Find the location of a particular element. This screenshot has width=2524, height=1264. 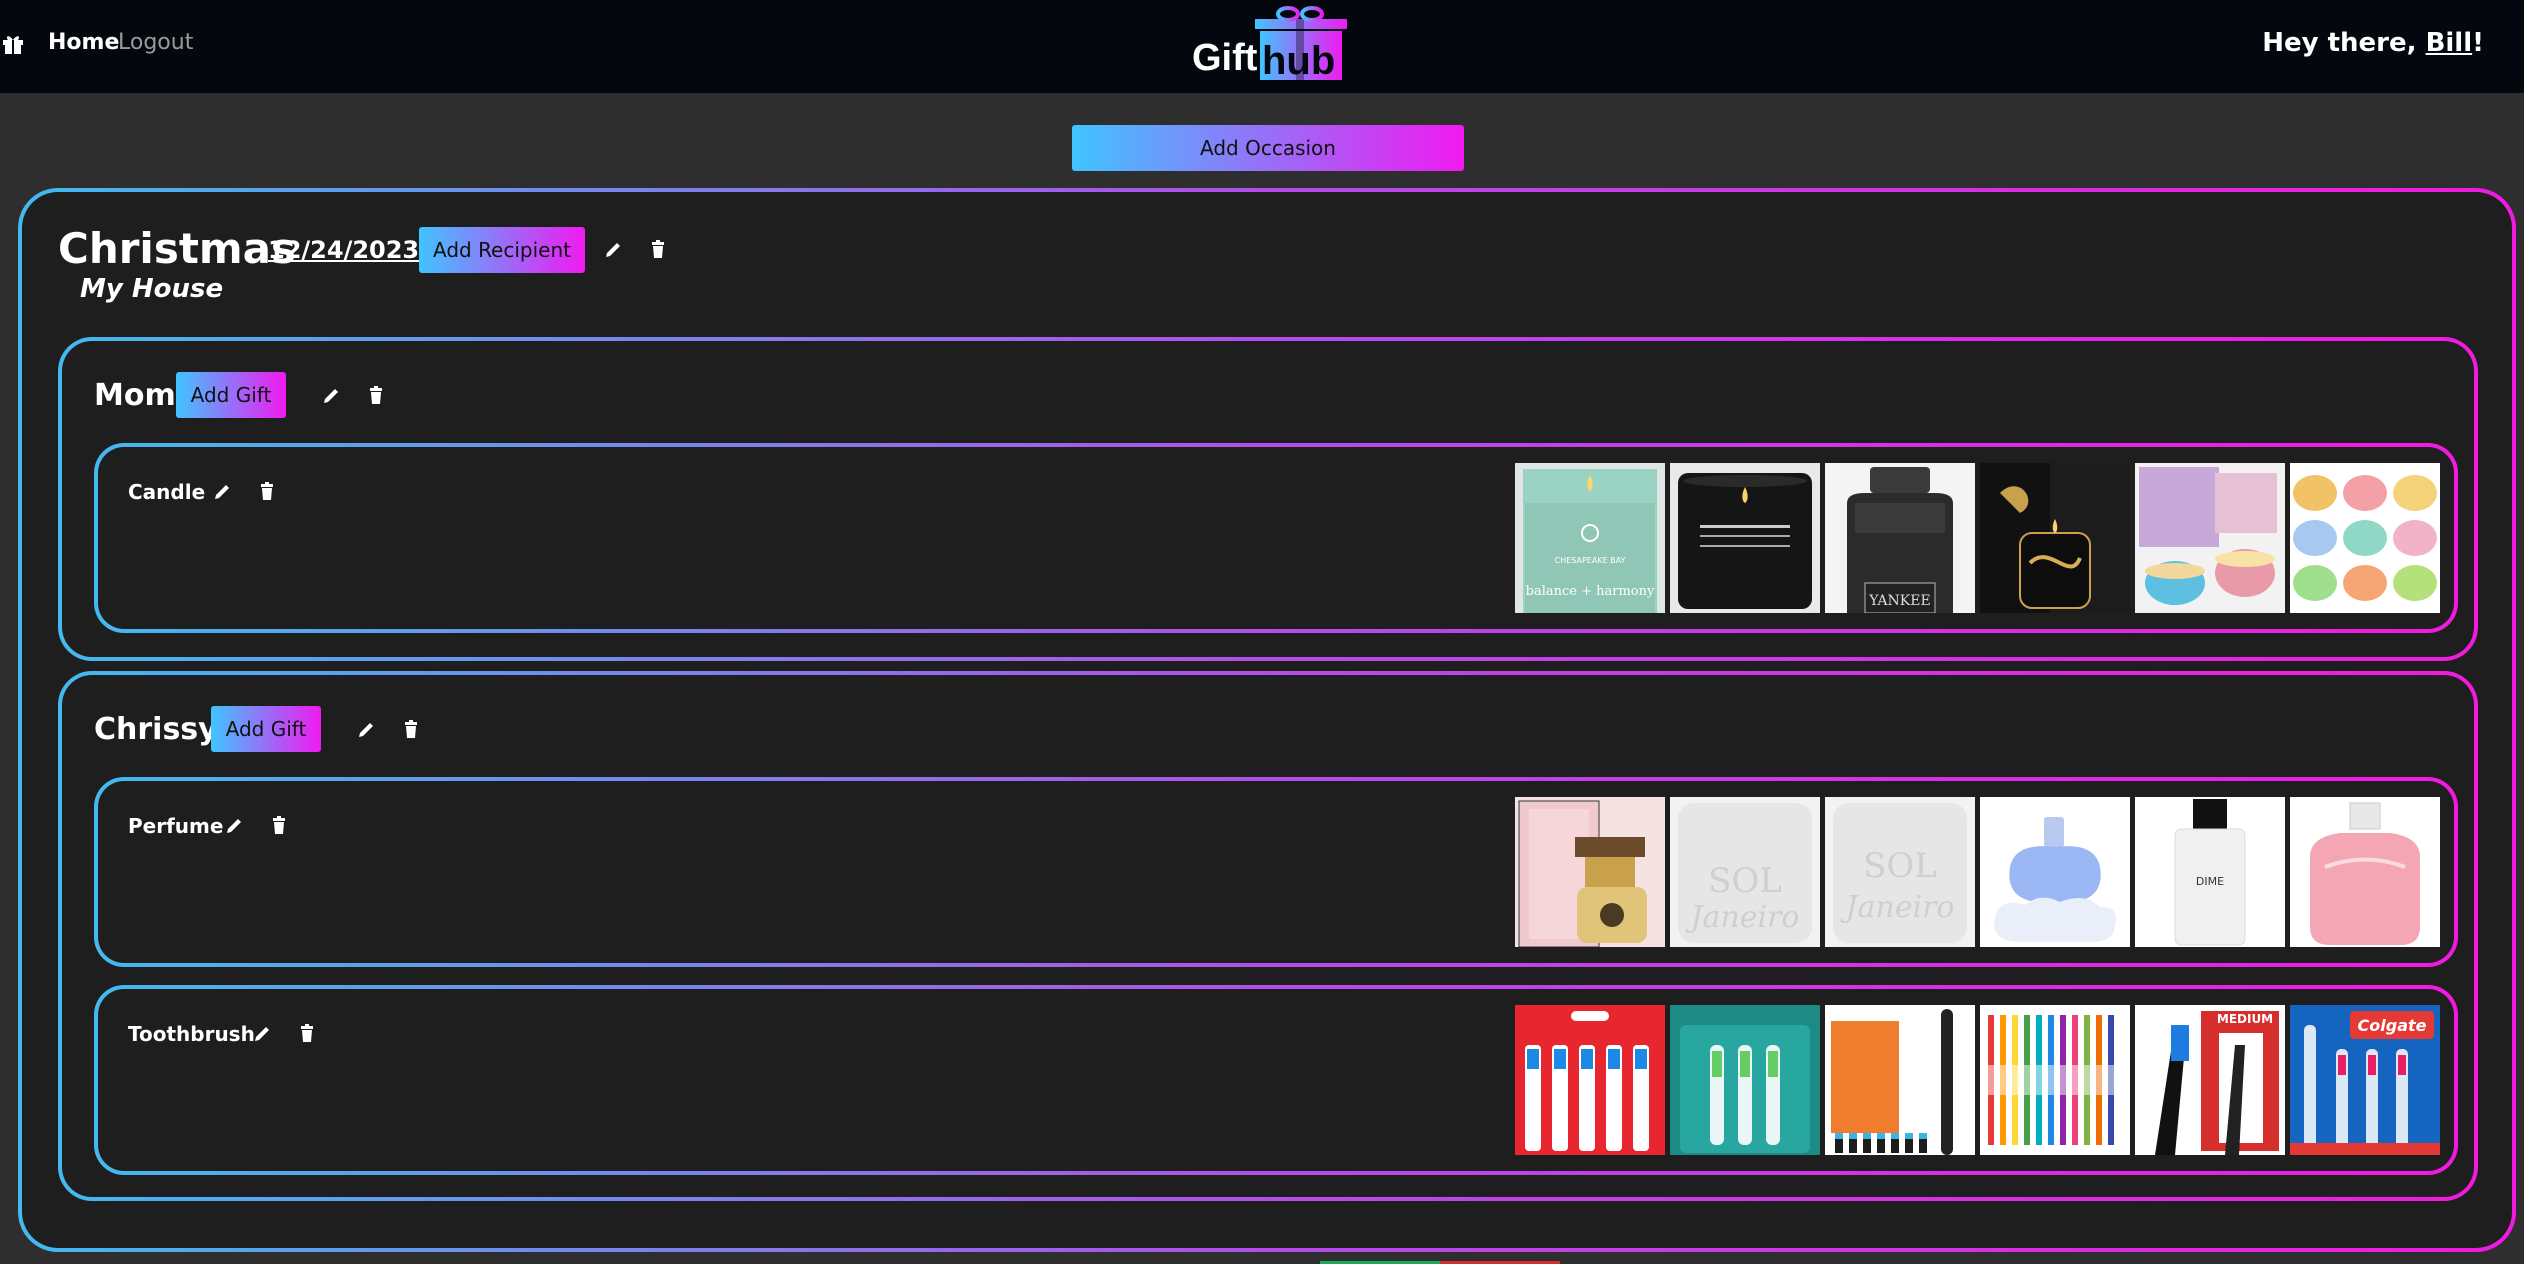

nav-home-link: Home is located at coordinates (83, 42).